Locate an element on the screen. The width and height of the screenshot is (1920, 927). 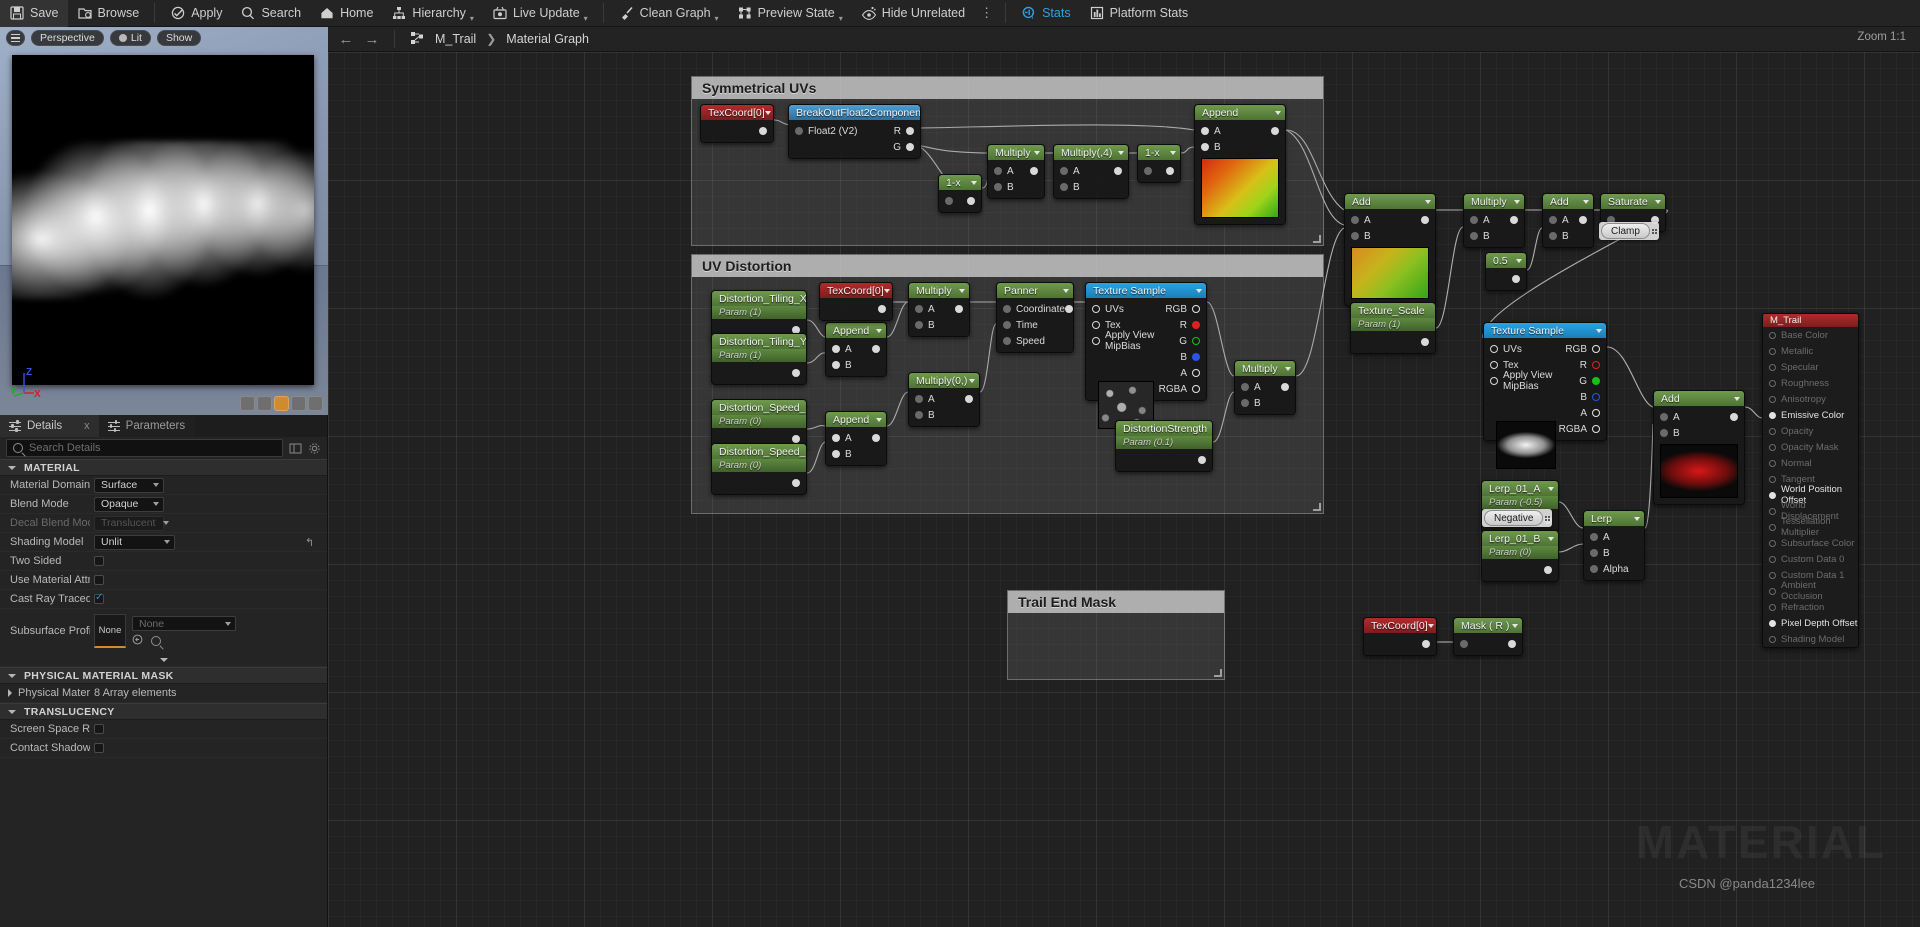
material-pin-emissive-color: Emissive Color is located at coordinates (1810, 415).